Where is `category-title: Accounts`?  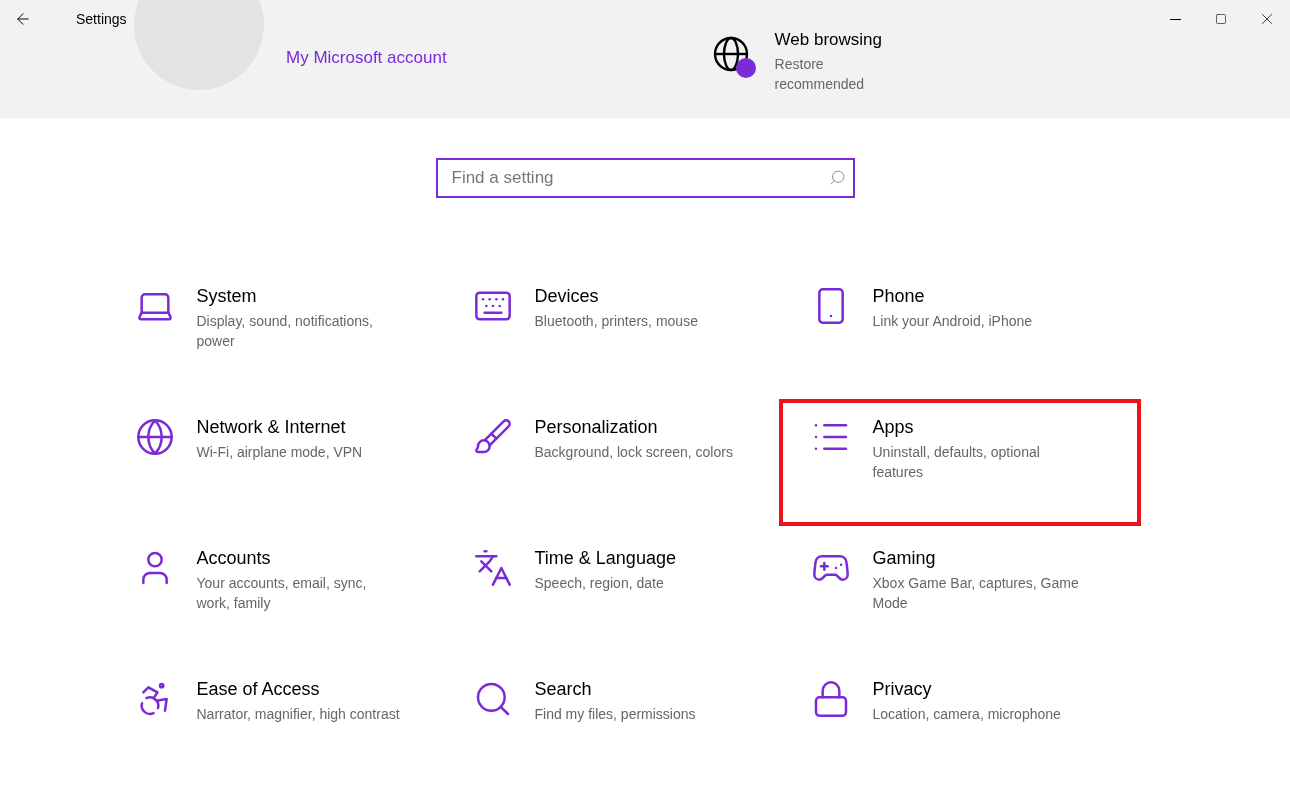 category-title: Accounts is located at coordinates (300, 558).